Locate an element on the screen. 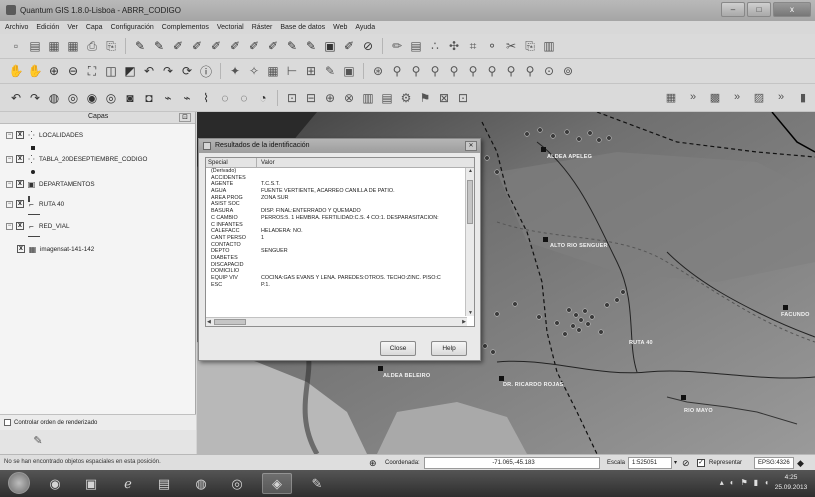 Image resolution: width=815 pixels, height=497 pixels. node-tool-icon: ⌗ is located at coordinates (473, 46).